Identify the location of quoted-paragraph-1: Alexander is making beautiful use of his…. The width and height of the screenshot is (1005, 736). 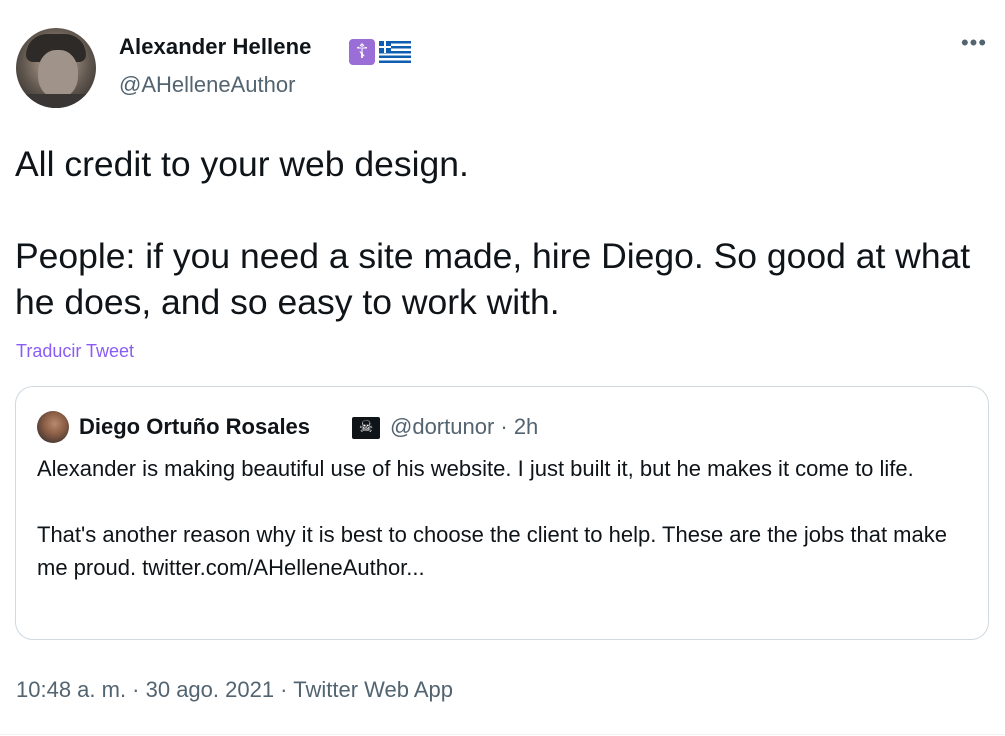
(475, 468).